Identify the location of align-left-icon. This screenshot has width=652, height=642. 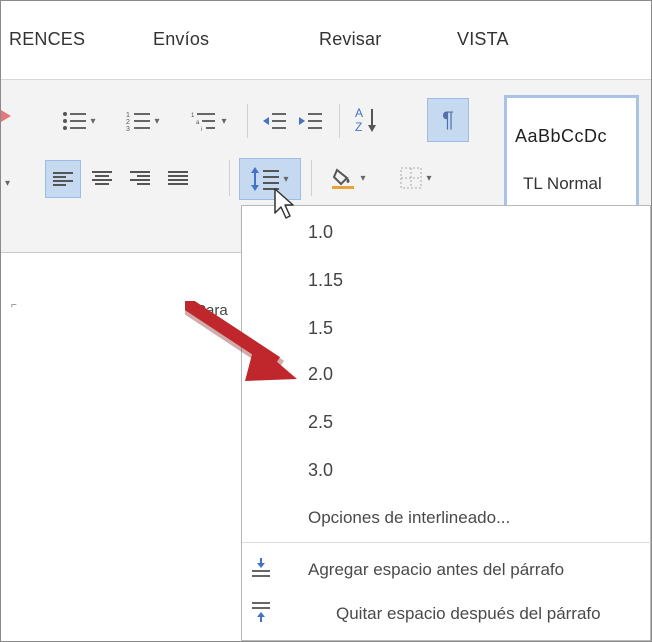
(63, 179).